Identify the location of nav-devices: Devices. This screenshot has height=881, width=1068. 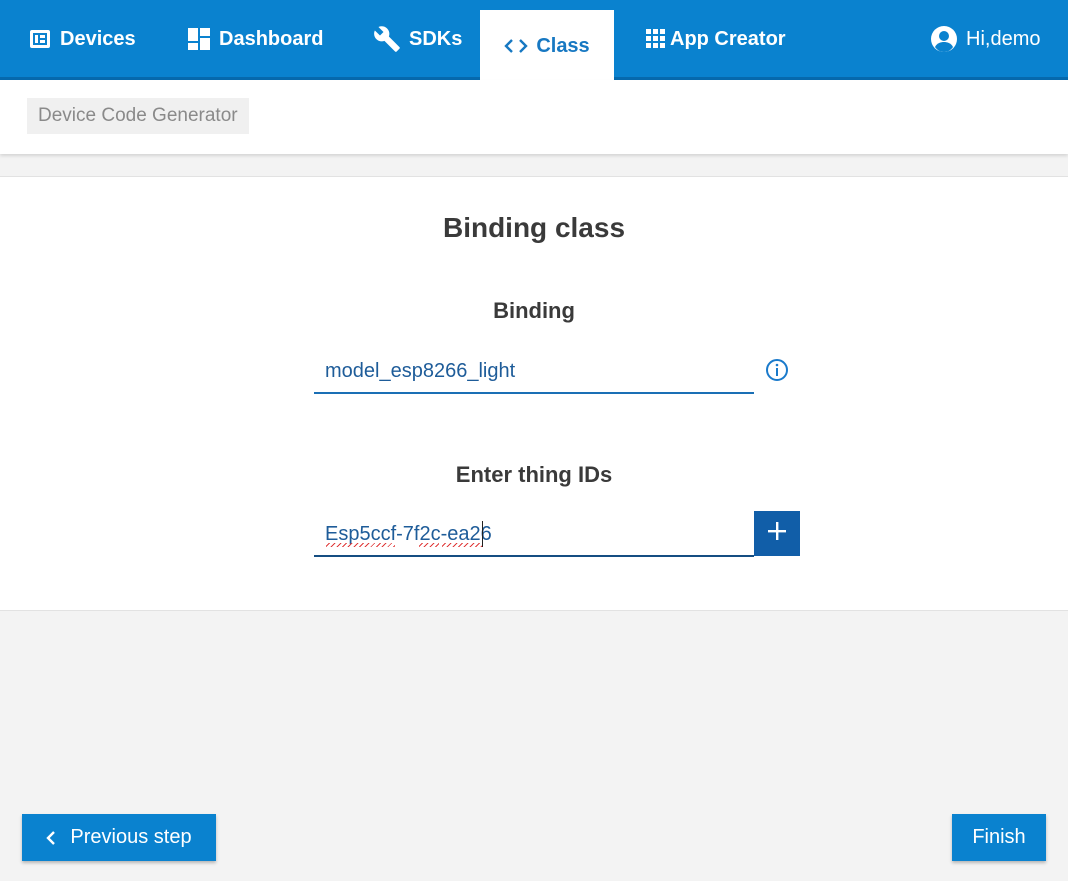
(82, 39).